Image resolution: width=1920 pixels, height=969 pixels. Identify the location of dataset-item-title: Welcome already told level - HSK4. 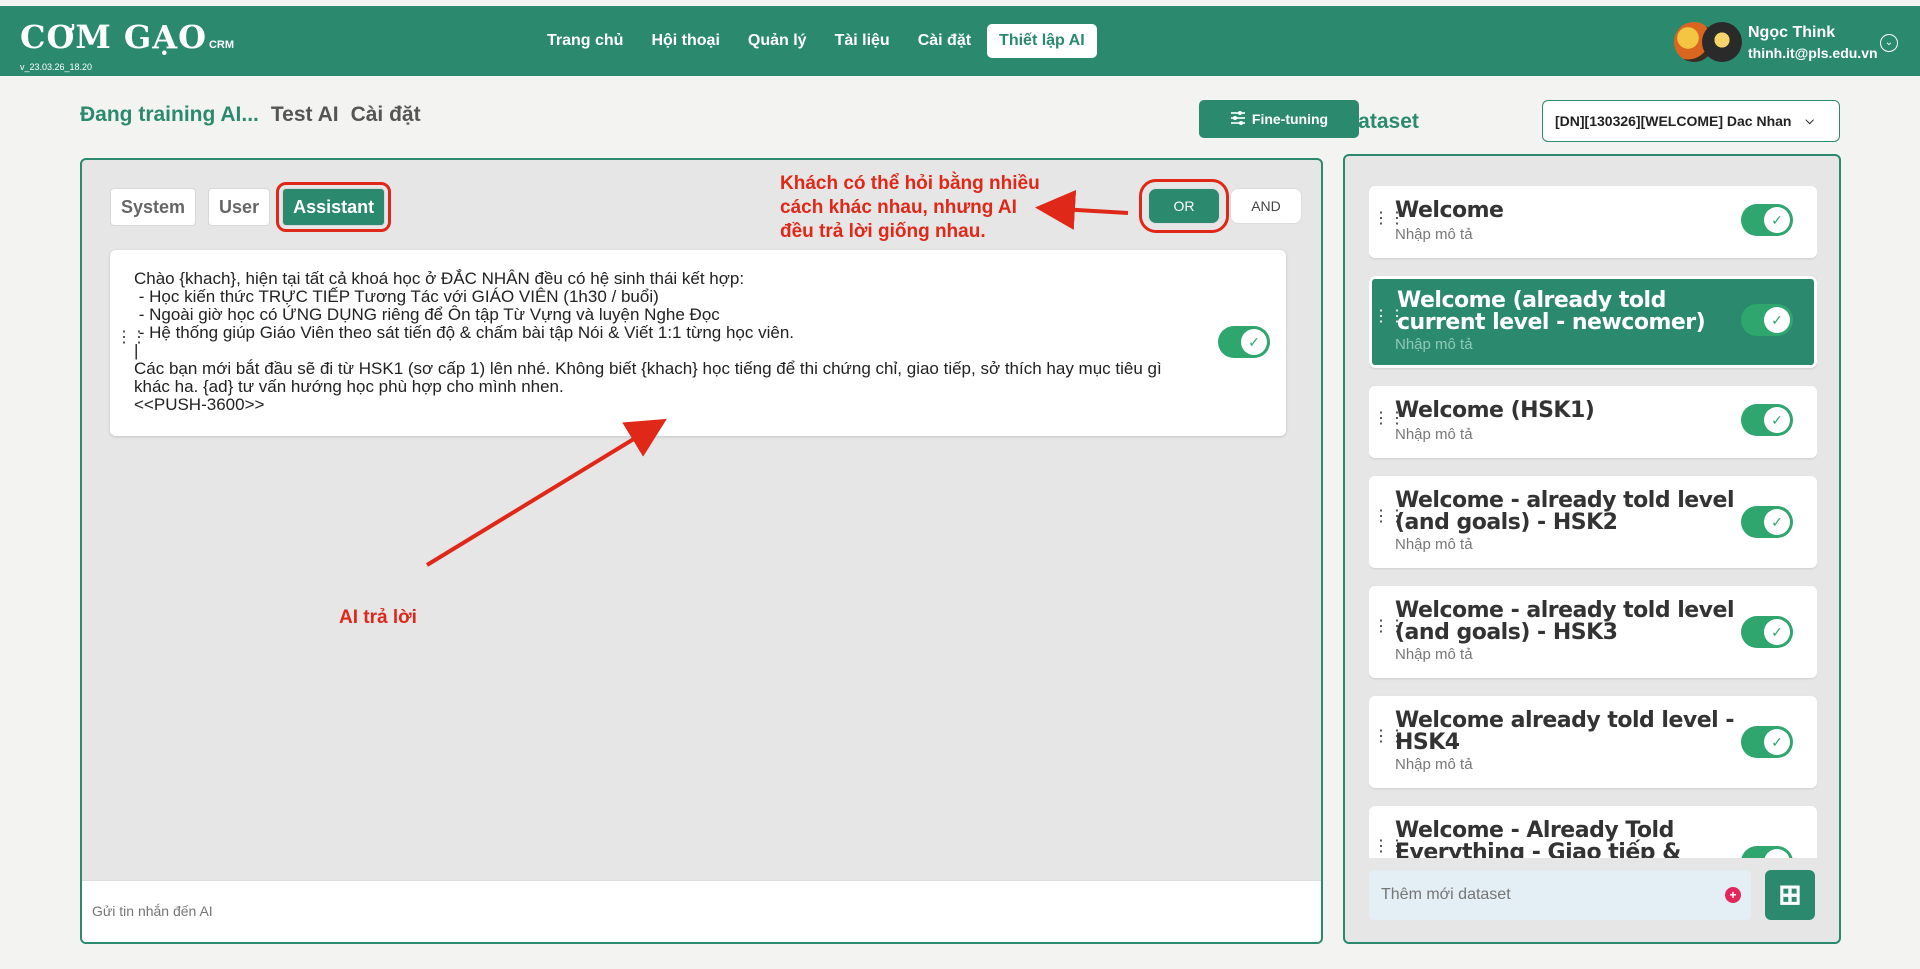
(1565, 731).